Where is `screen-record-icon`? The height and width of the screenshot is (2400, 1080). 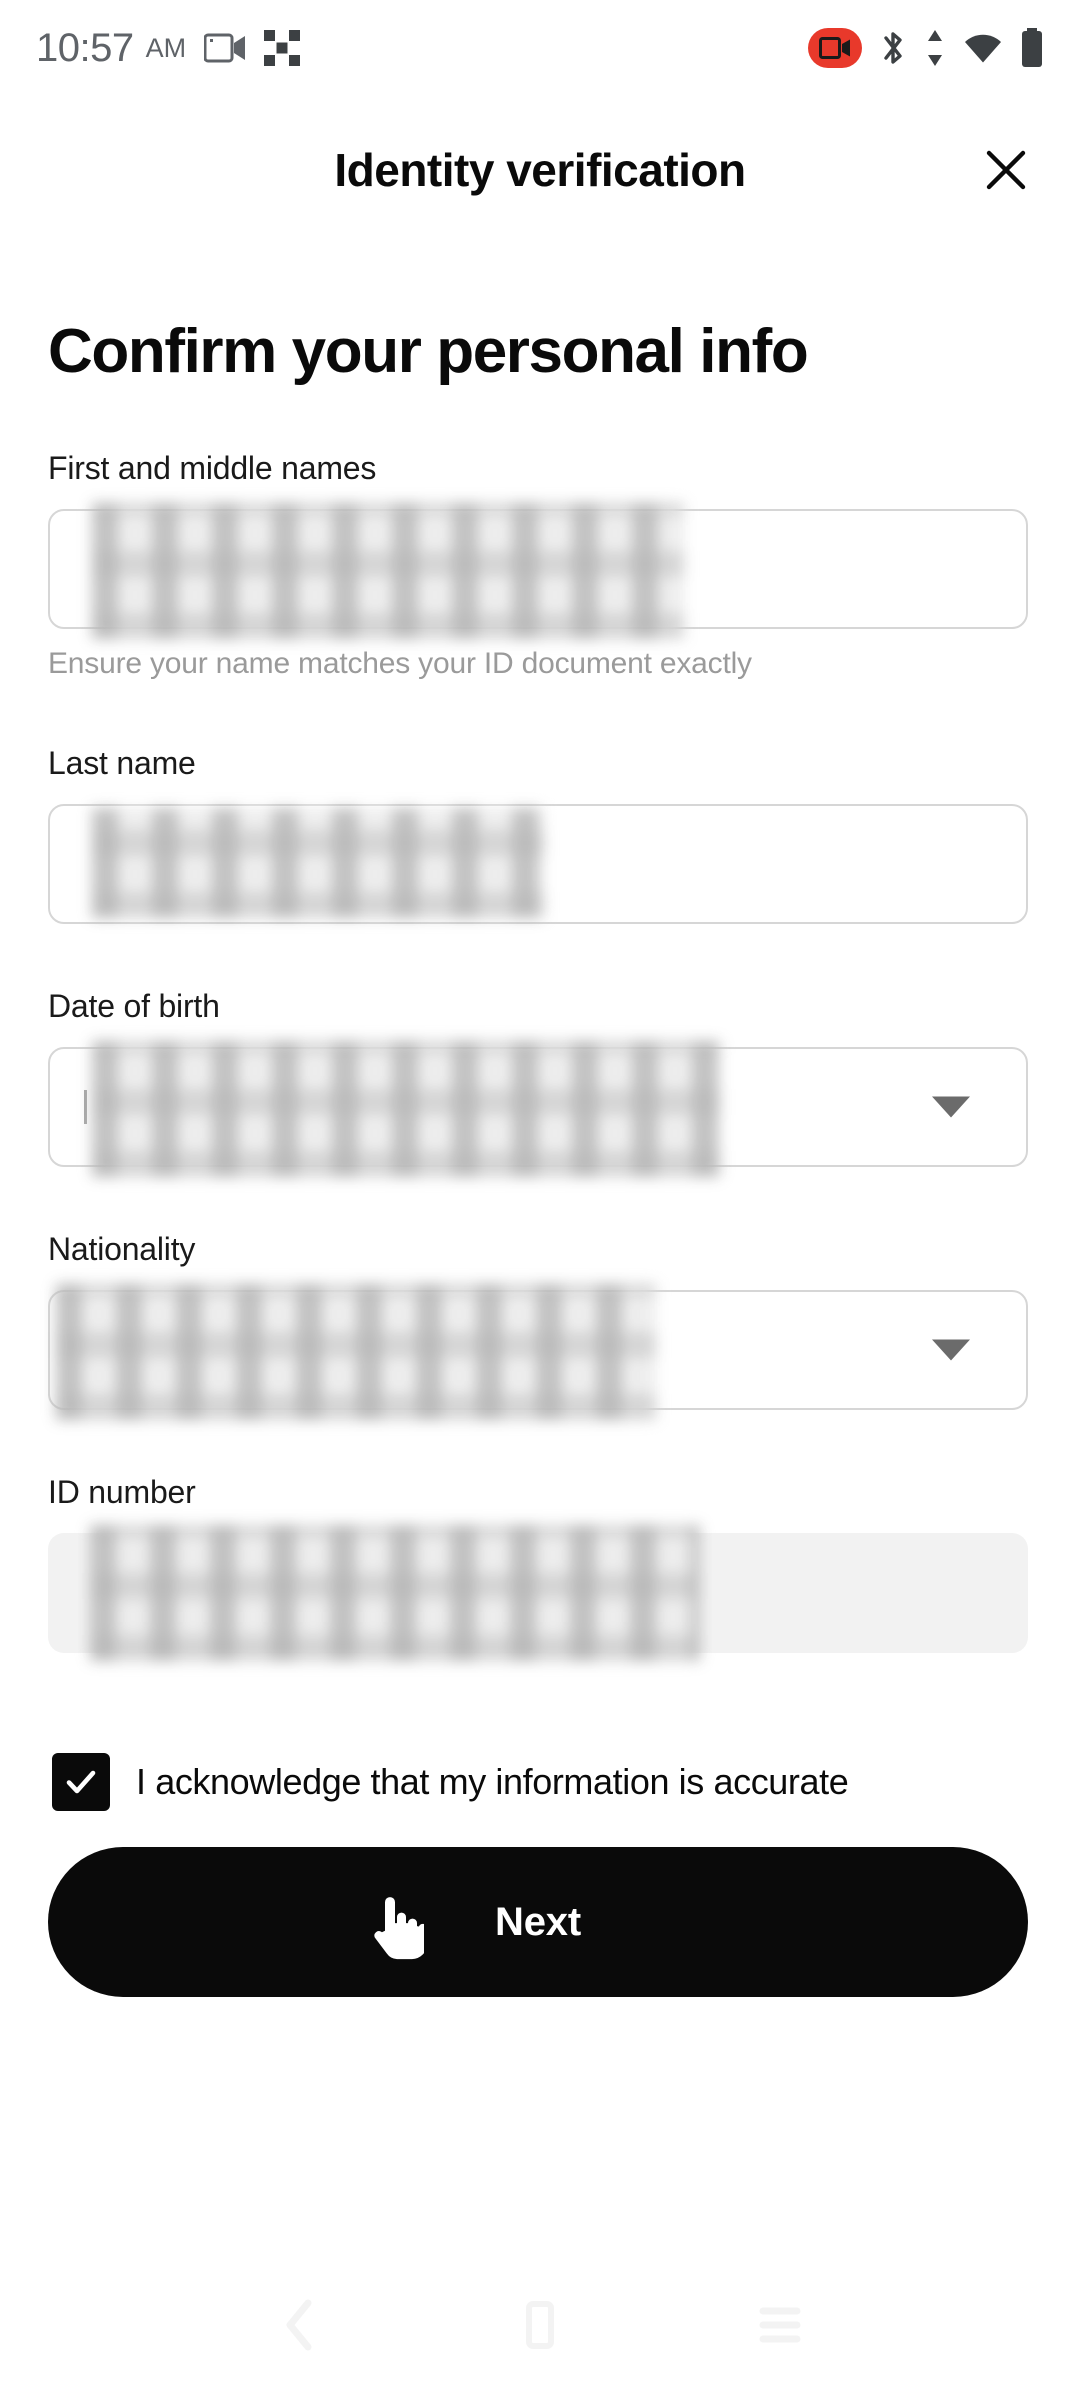 screen-record-icon is located at coordinates (225, 48).